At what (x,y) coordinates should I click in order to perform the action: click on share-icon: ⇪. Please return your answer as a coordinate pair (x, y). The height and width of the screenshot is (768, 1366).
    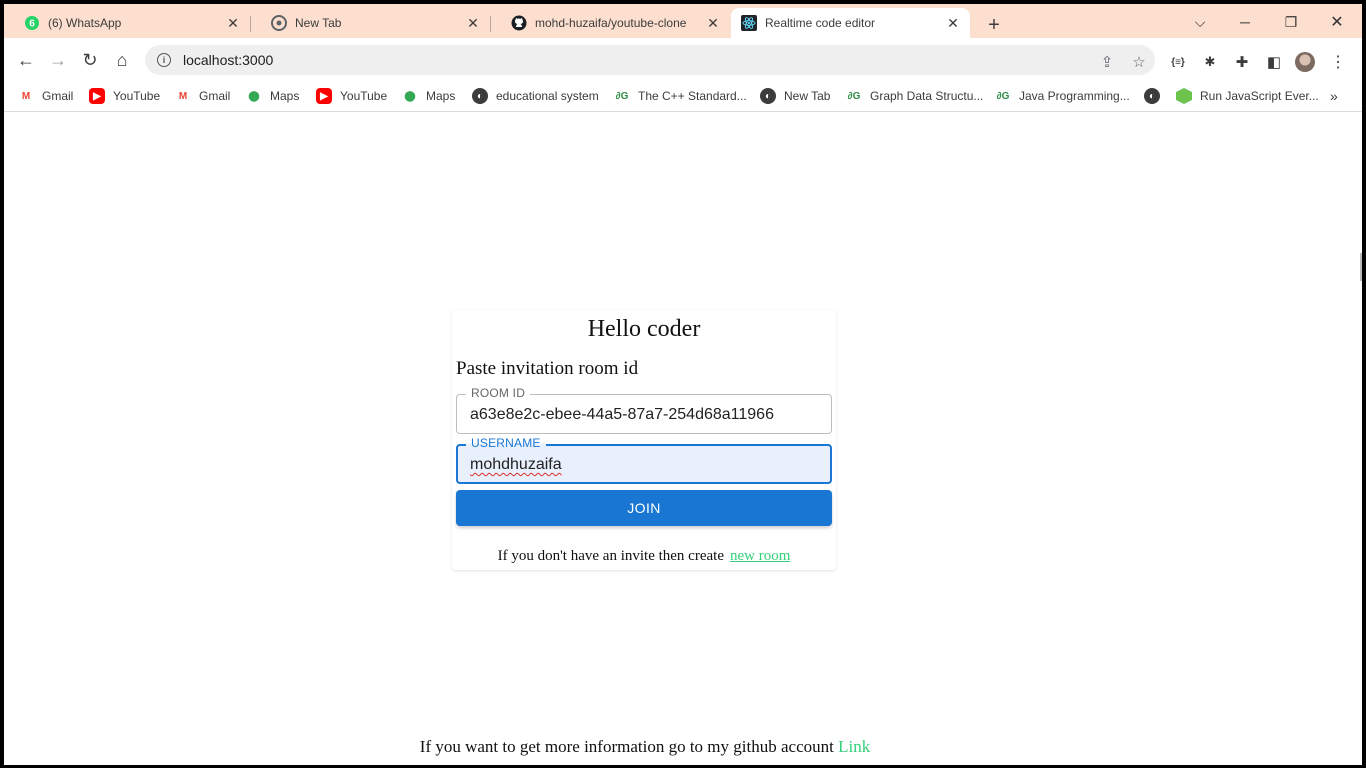
    Looking at the image, I should click on (1107, 62).